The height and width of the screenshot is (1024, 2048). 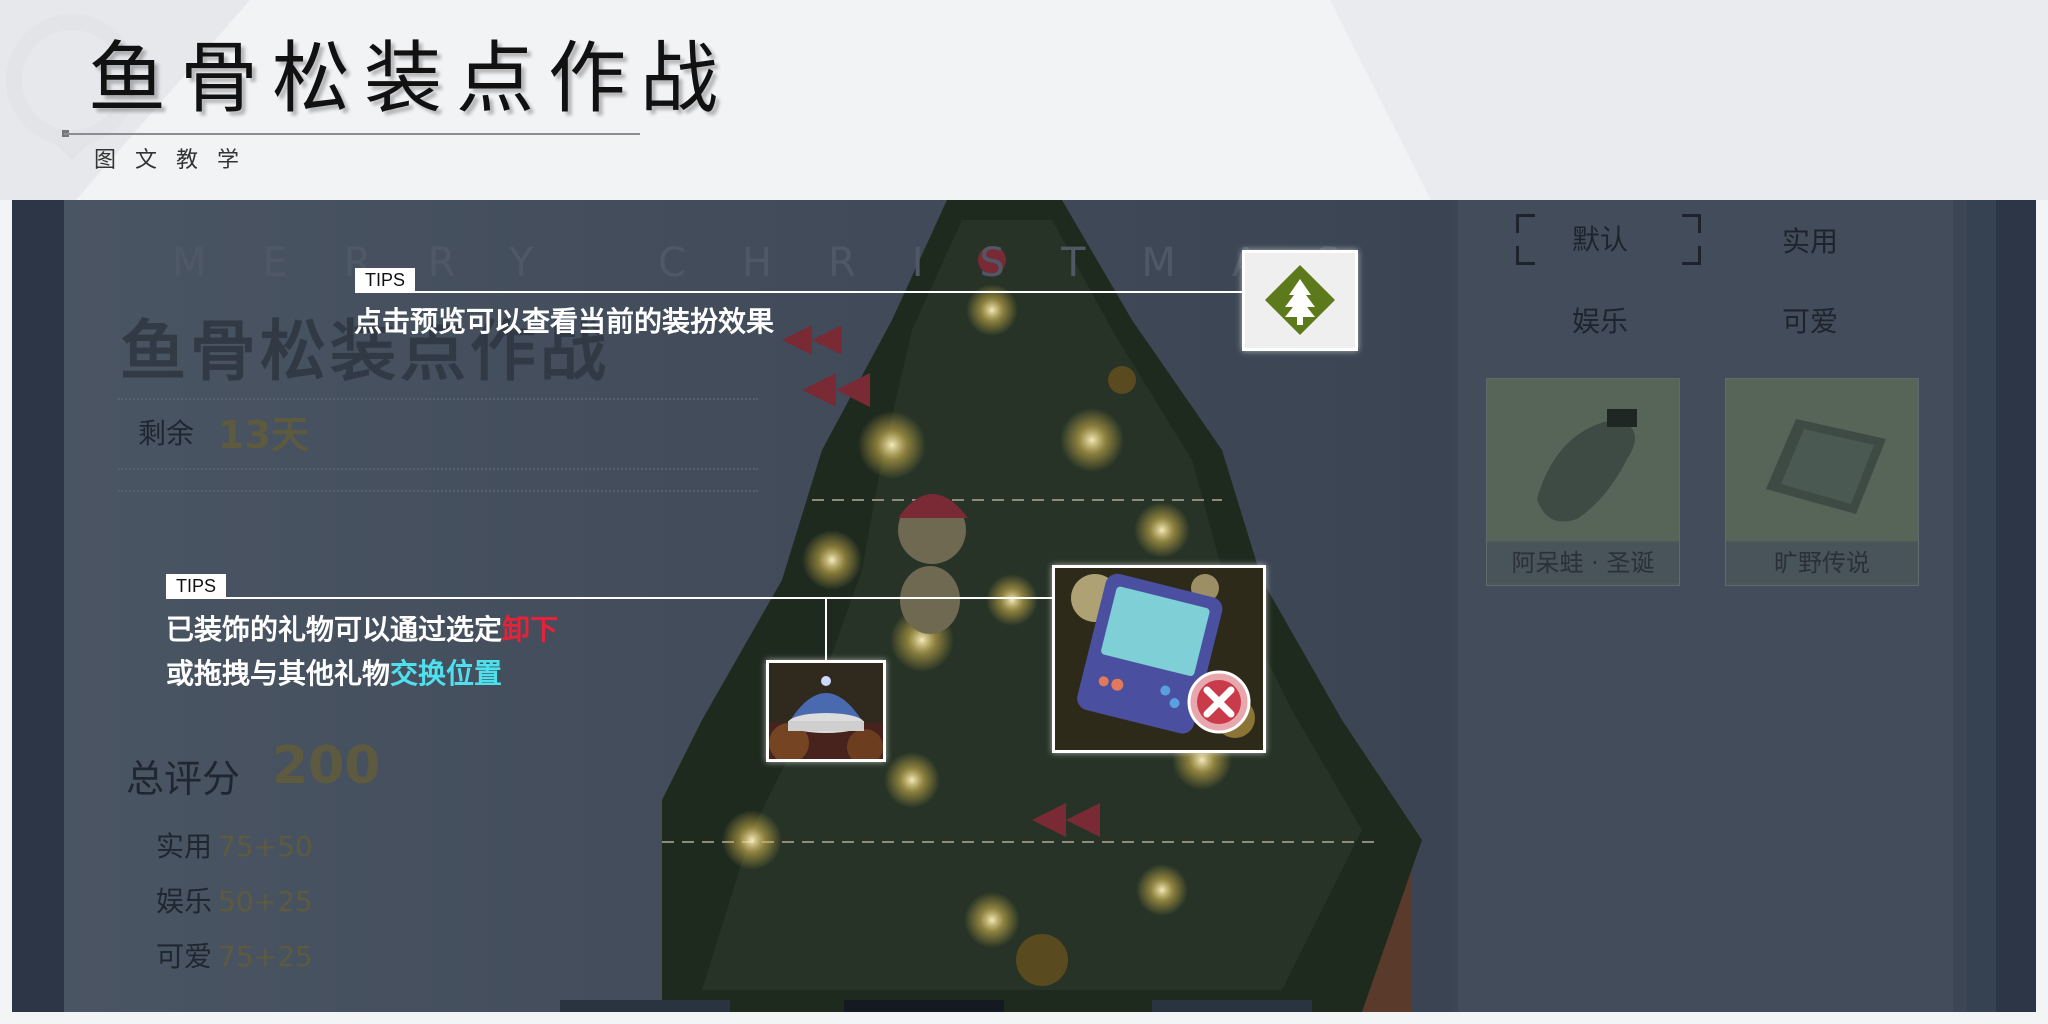 What do you see at coordinates (326, 766) in the screenshot?
I see `total-score-value: 200` at bounding box center [326, 766].